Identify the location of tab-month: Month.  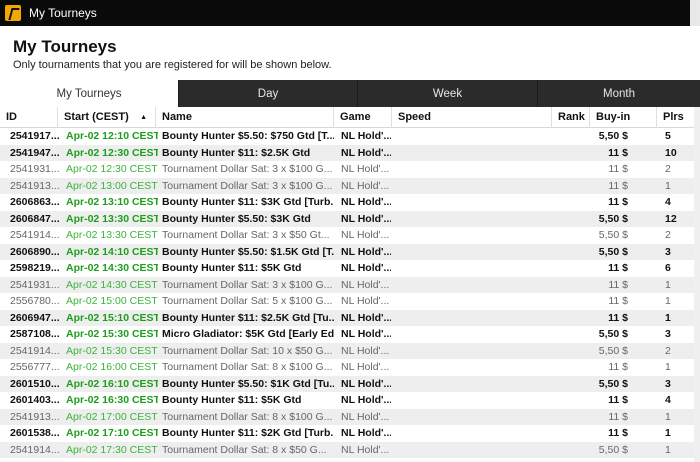
(619, 93).